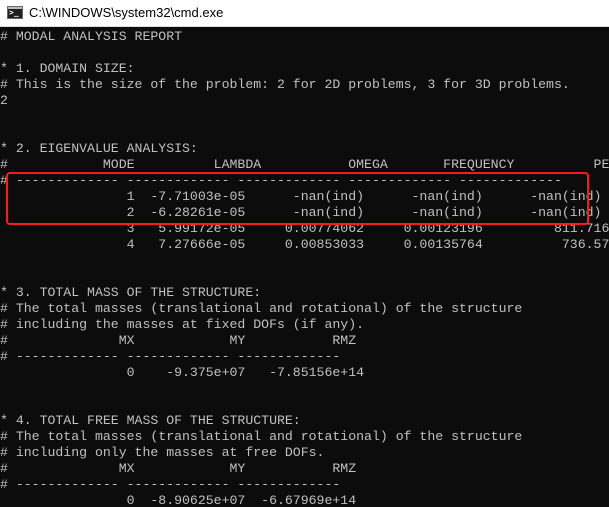 This screenshot has height=507, width=609. What do you see at coordinates (304, 13) in the screenshot?
I see `title-bar: C:\WINDOWS\system32\cmd.exe` at bounding box center [304, 13].